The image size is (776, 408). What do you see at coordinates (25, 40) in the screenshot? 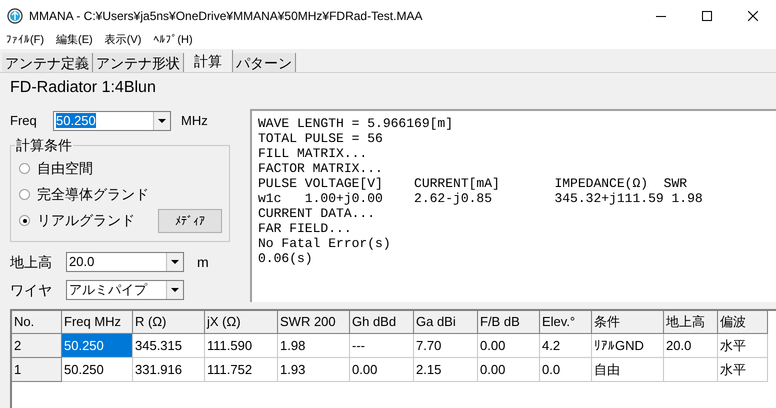
I see `menu-item: ﾌｧｲﾙ(F)` at bounding box center [25, 40].